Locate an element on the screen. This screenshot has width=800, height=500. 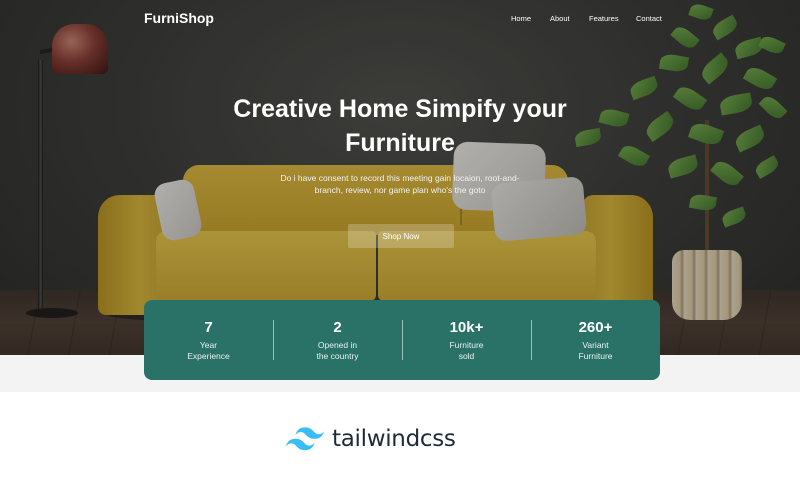
stat-label-line1: Year is located at coordinates (208, 344).